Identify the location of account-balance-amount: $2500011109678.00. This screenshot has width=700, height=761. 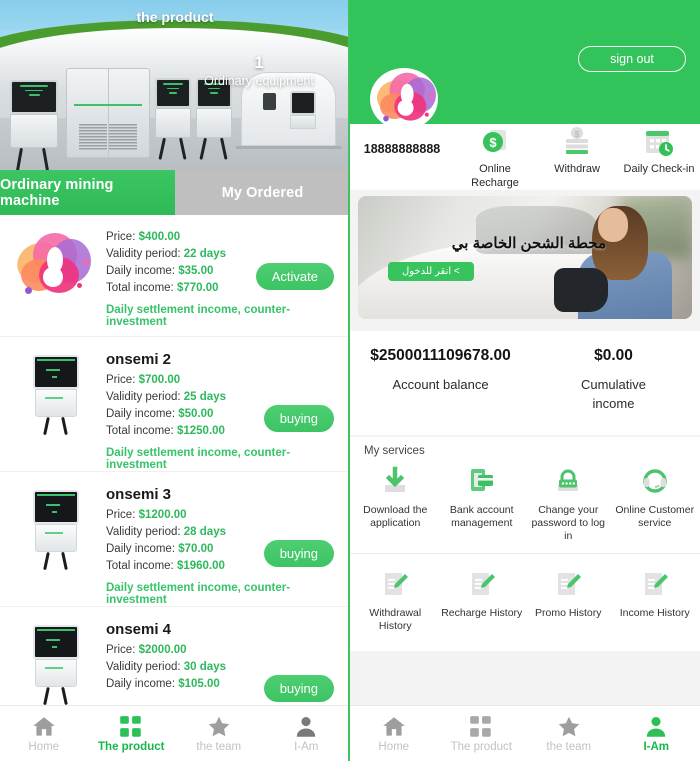
(440, 355).